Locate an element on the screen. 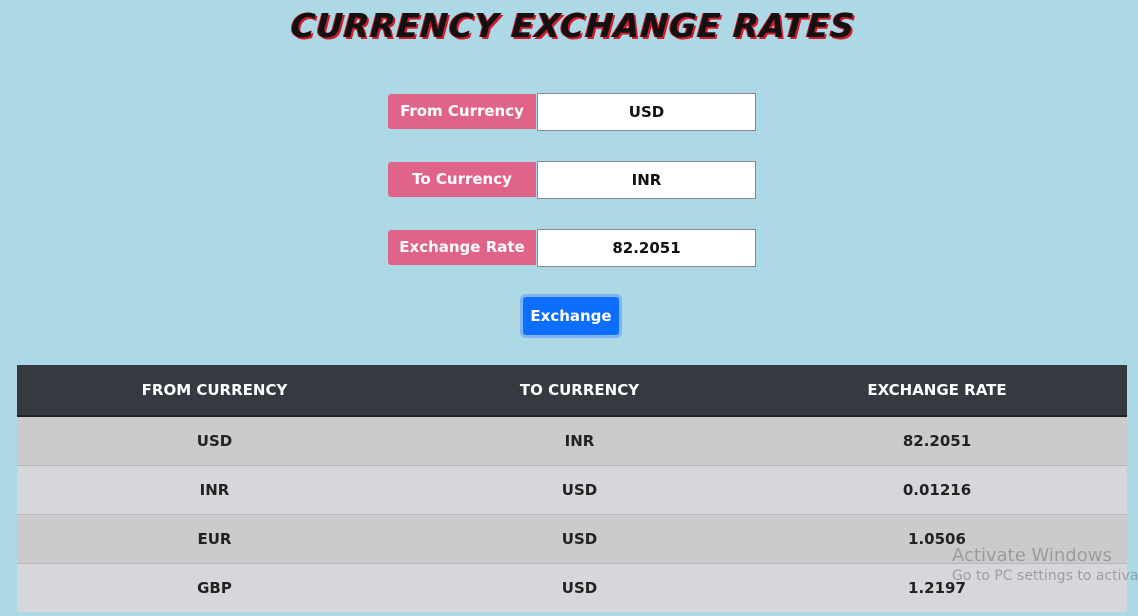 The image size is (1138, 616). column-header-rate: EXCHANGE RATE is located at coordinates (937, 391).